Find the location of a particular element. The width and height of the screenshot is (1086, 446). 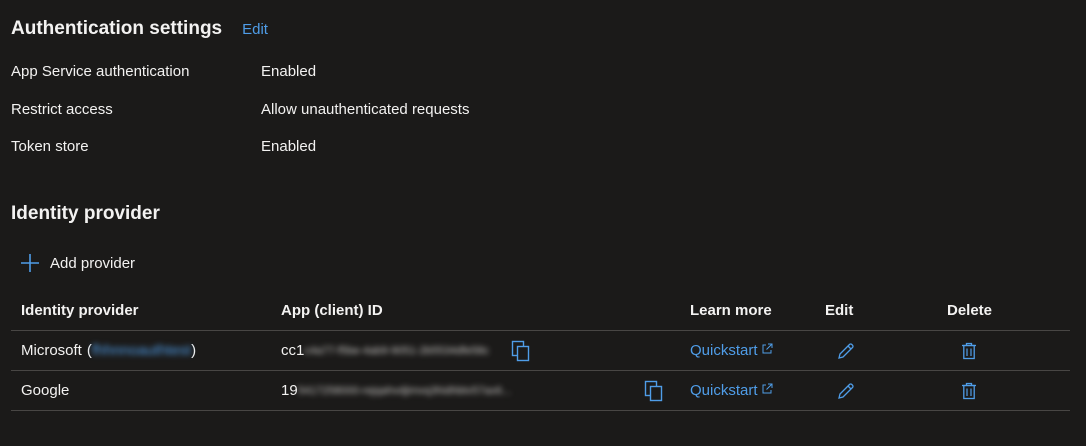

provider-name: Microsoft is located at coordinates (51, 350).